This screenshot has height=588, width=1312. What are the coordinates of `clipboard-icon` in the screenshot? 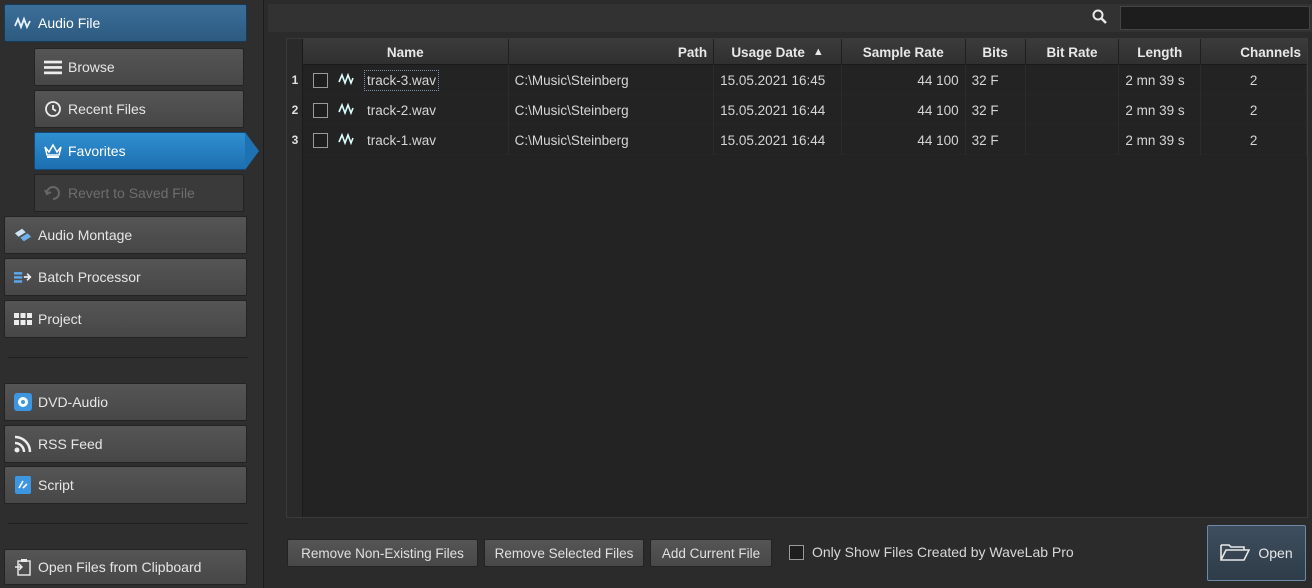 It's located at (23, 567).